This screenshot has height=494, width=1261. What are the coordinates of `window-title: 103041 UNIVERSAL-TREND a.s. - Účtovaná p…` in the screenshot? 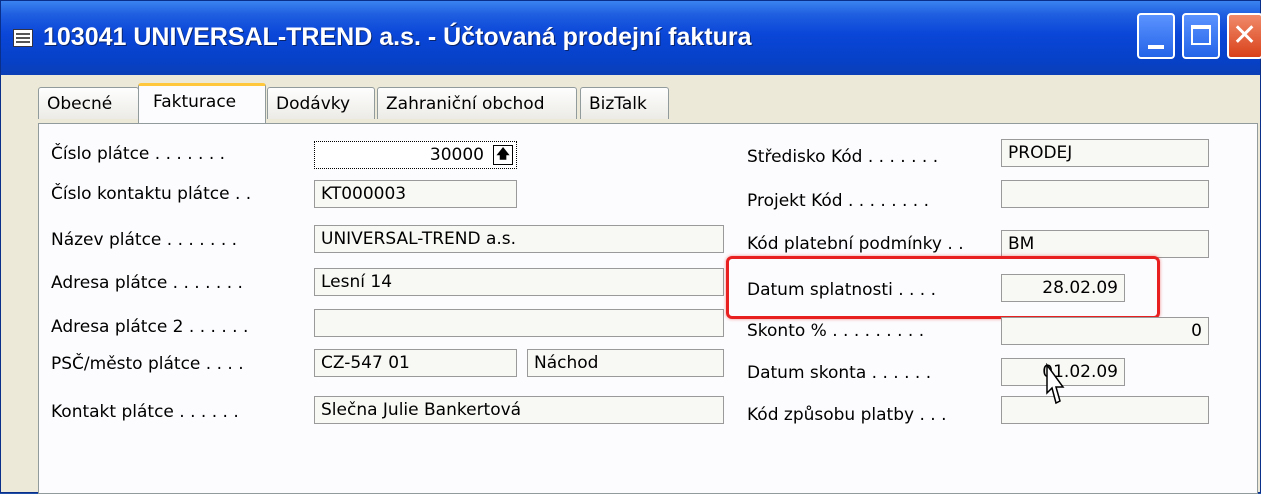 It's located at (397, 37).